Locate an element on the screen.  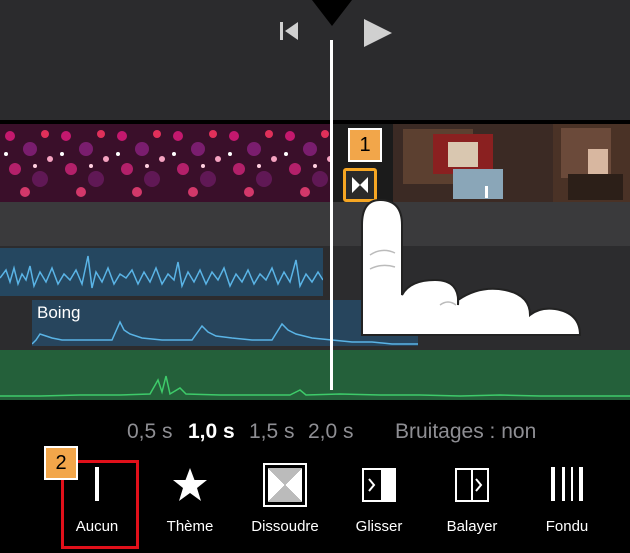
step-badge-1: 1 is located at coordinates (365, 145).